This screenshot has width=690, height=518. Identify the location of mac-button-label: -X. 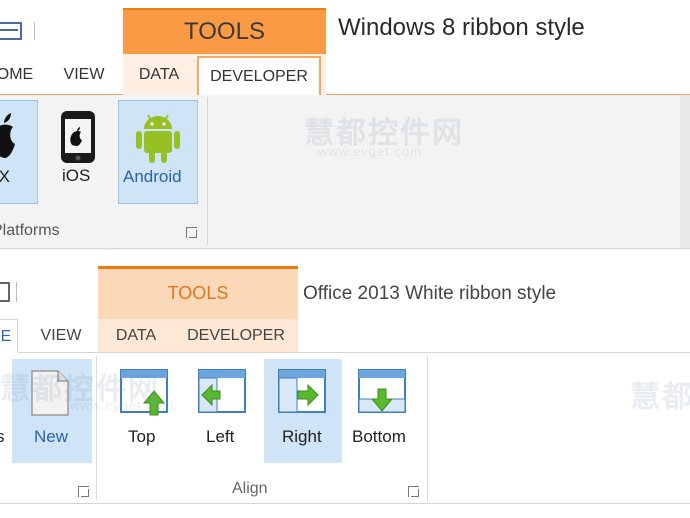
(5, 176).